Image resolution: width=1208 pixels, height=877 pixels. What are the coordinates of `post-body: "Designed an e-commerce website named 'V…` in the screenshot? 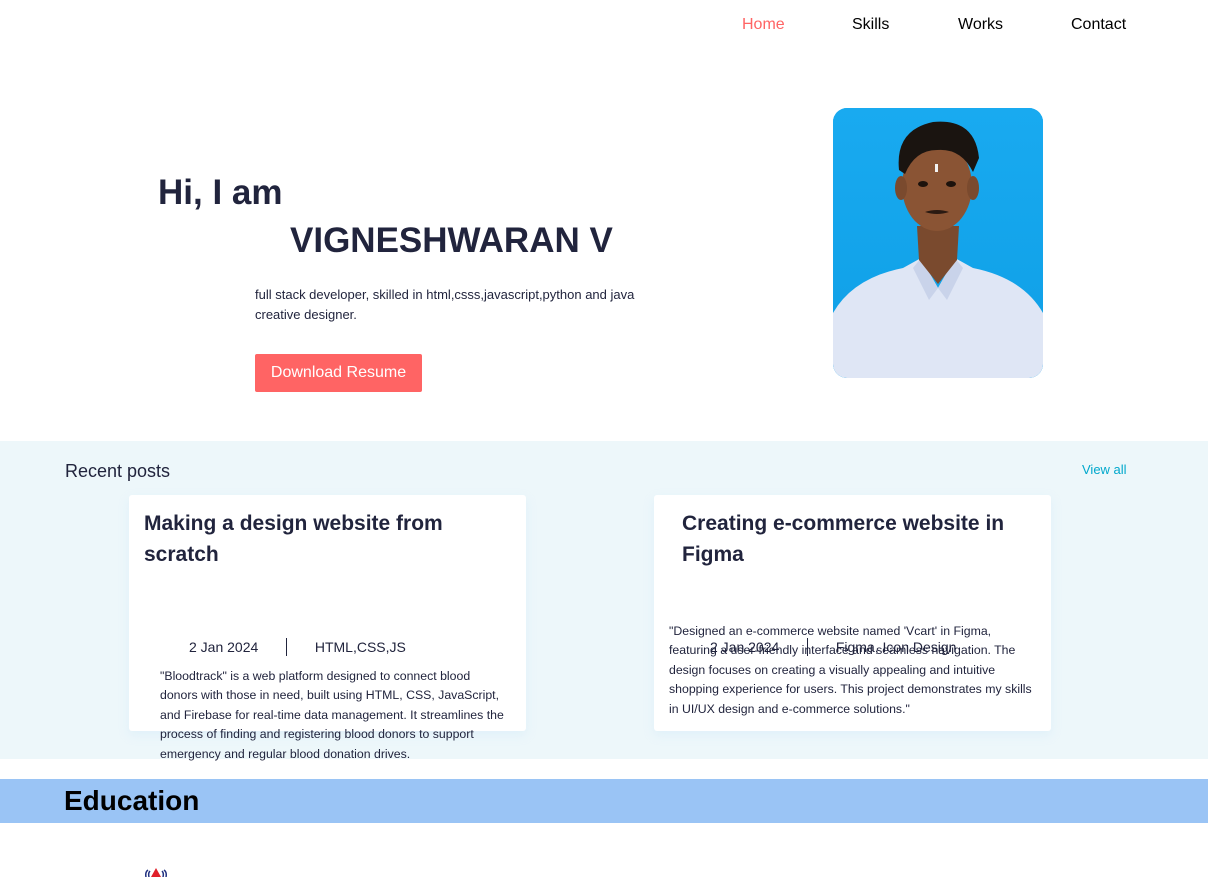 It's located at (850, 670).